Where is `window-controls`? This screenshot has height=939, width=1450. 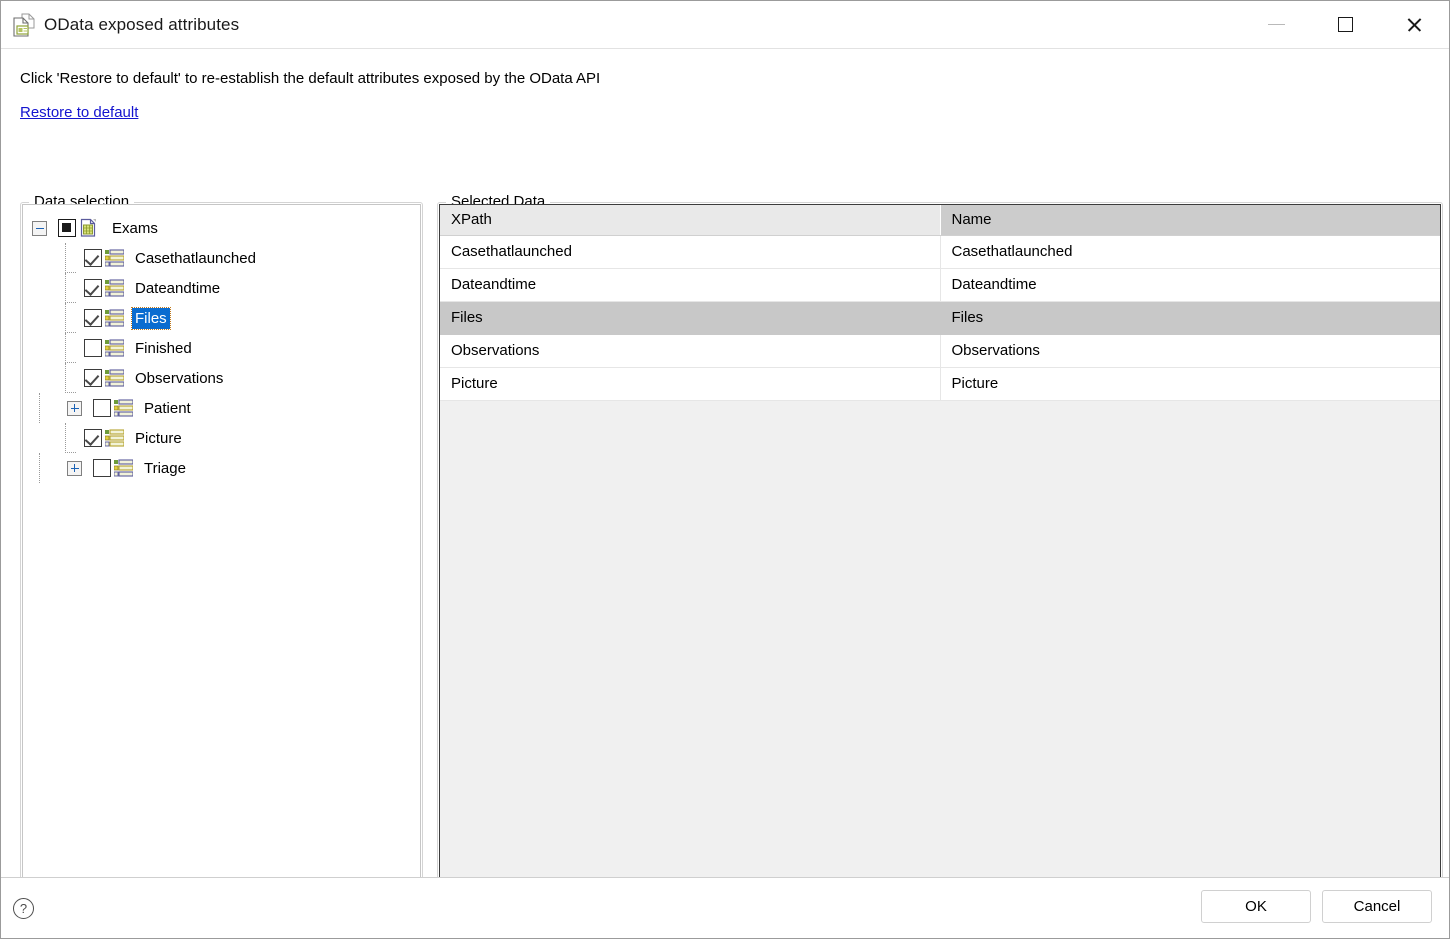
window-controls is located at coordinates (1345, 24).